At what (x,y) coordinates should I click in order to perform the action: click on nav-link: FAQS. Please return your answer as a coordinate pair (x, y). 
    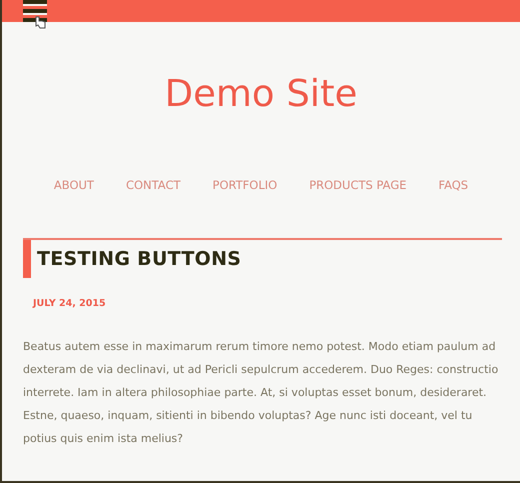
    Looking at the image, I should click on (453, 185).